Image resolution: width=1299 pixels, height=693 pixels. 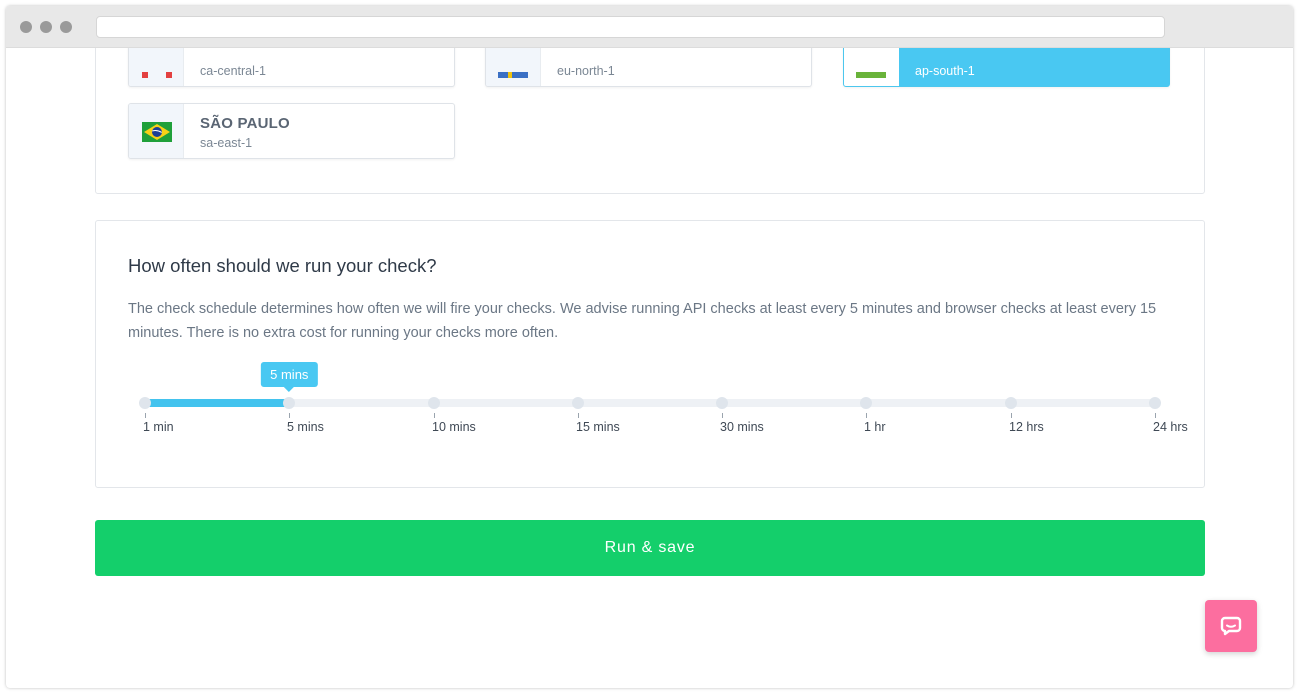 I want to click on location-card-ap-south-1: ap-south-1, so click(x=1006, y=67).